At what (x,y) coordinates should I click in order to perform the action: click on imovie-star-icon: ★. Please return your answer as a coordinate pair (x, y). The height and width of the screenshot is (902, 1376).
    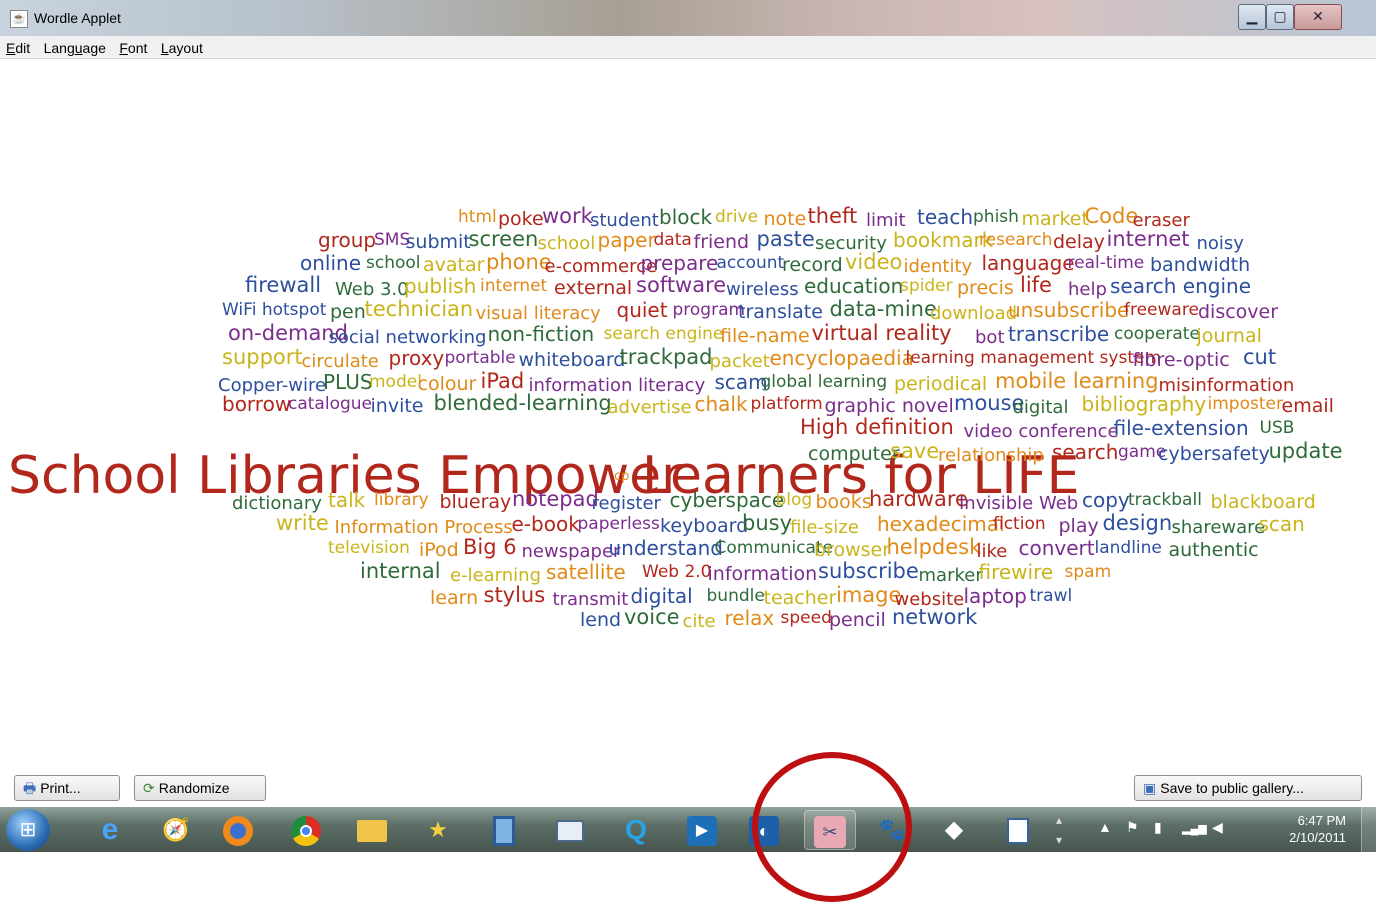
    Looking at the image, I should click on (438, 830).